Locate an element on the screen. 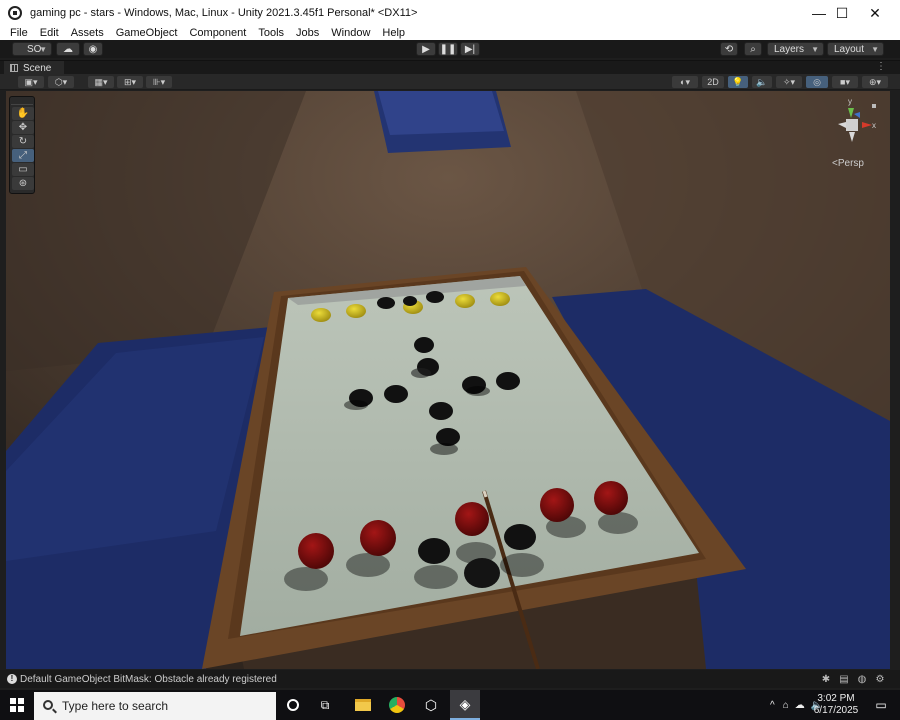 Image resolution: width=900 pixels, height=720 pixels. scale-icon: ⤢ is located at coordinates (23, 155).